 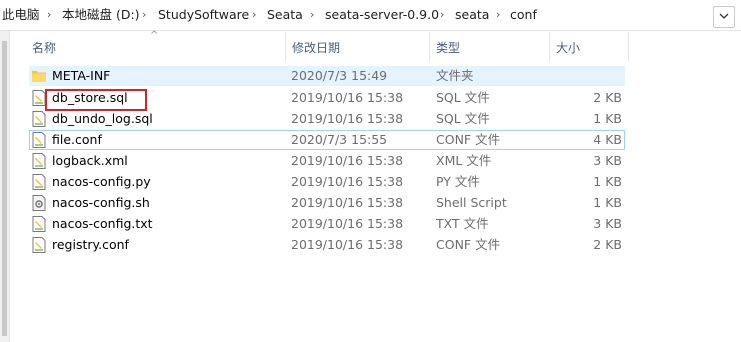 What do you see at coordinates (462, 223) in the screenshot?
I see `file-type: TXT 文件` at bounding box center [462, 223].